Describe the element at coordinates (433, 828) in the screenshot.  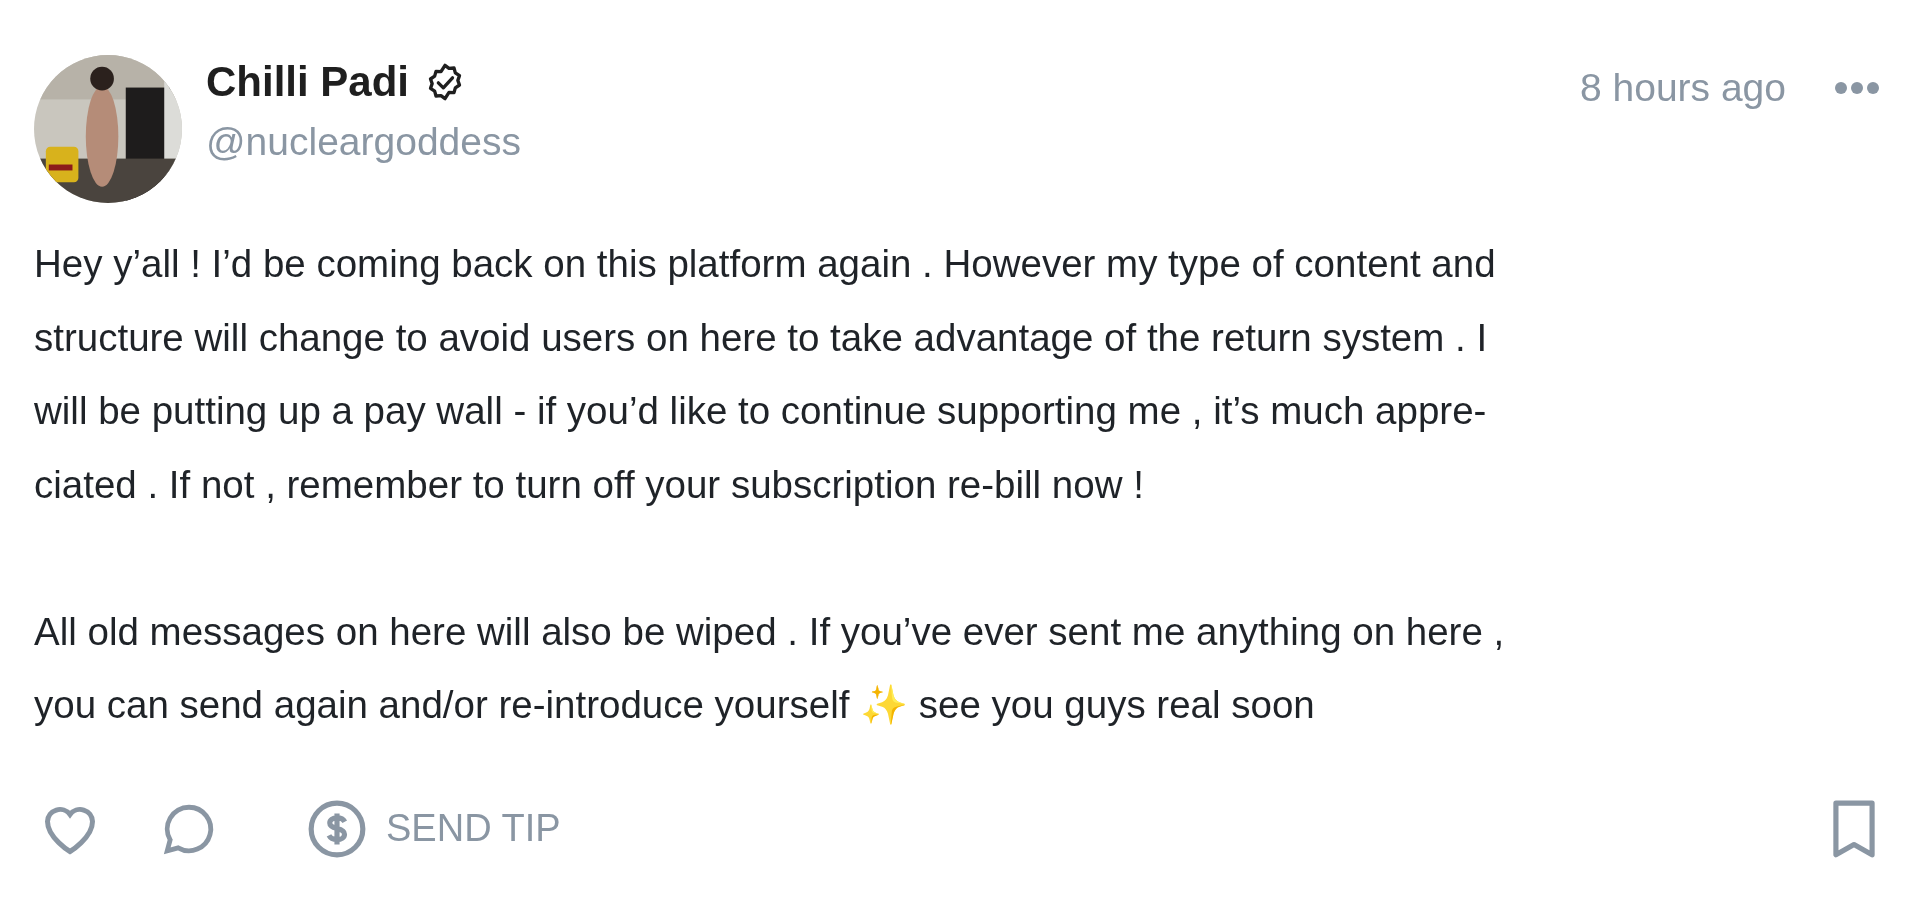
I see `send-tip-button: SEND TIP` at that location.